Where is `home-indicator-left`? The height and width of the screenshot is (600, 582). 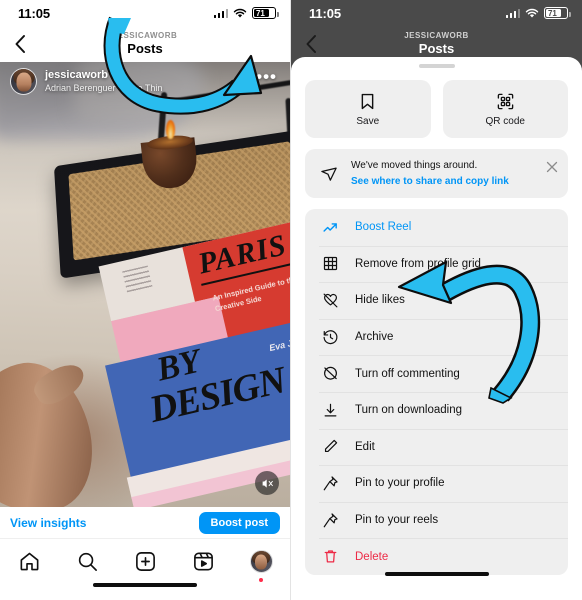
home-indicator-left is located at coordinates (145, 591).